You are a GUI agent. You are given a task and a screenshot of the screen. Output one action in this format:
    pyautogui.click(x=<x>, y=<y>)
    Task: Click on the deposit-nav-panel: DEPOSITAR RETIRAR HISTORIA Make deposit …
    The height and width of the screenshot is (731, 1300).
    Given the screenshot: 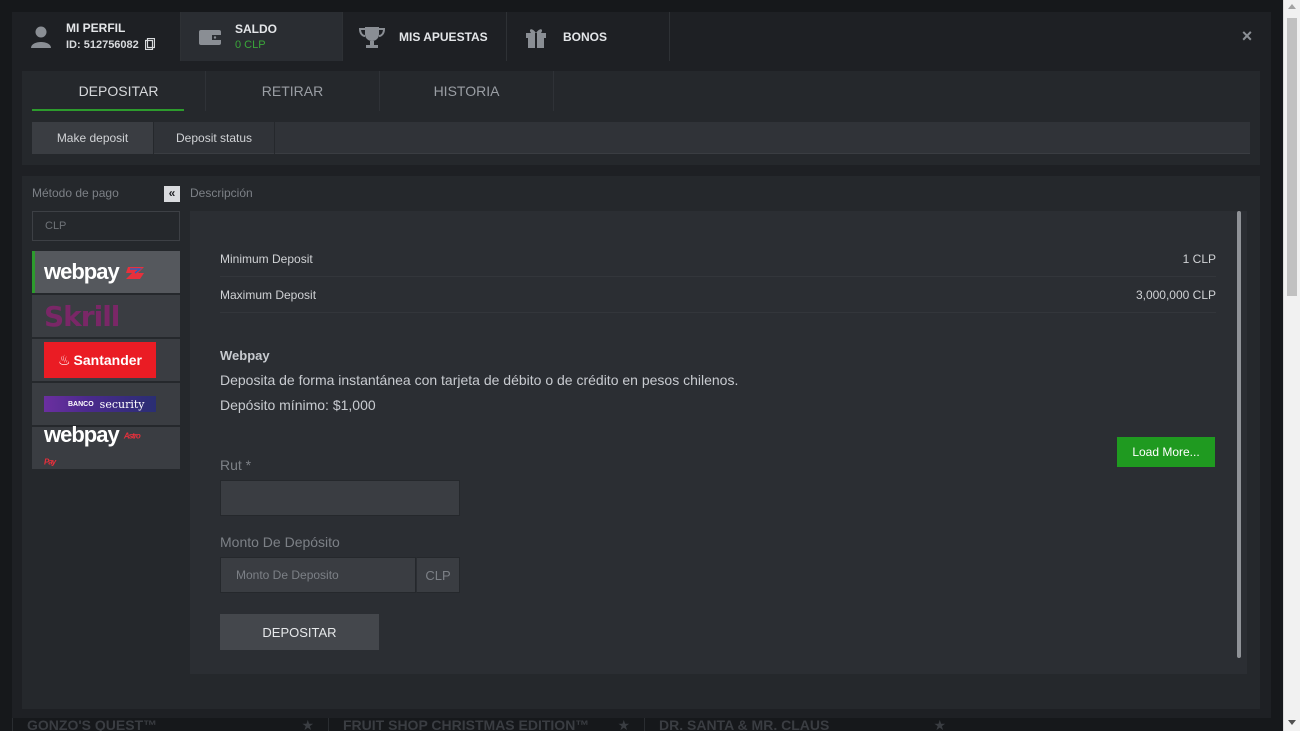 What is the action you would take?
    pyautogui.click(x=641, y=118)
    